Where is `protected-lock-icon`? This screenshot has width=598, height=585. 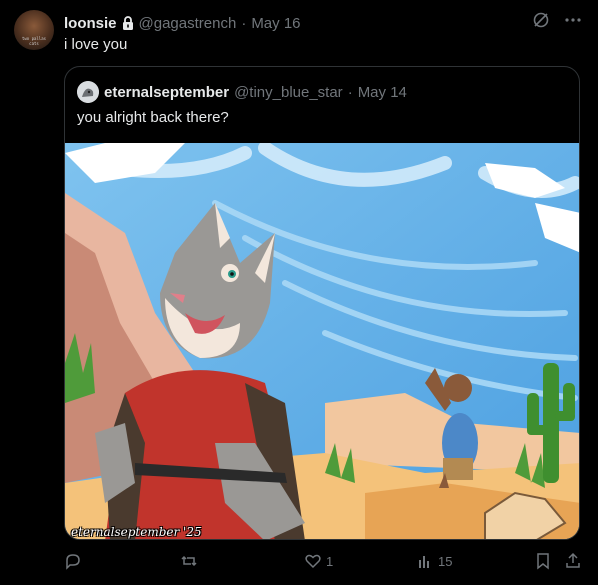 protected-lock-icon is located at coordinates (127, 23).